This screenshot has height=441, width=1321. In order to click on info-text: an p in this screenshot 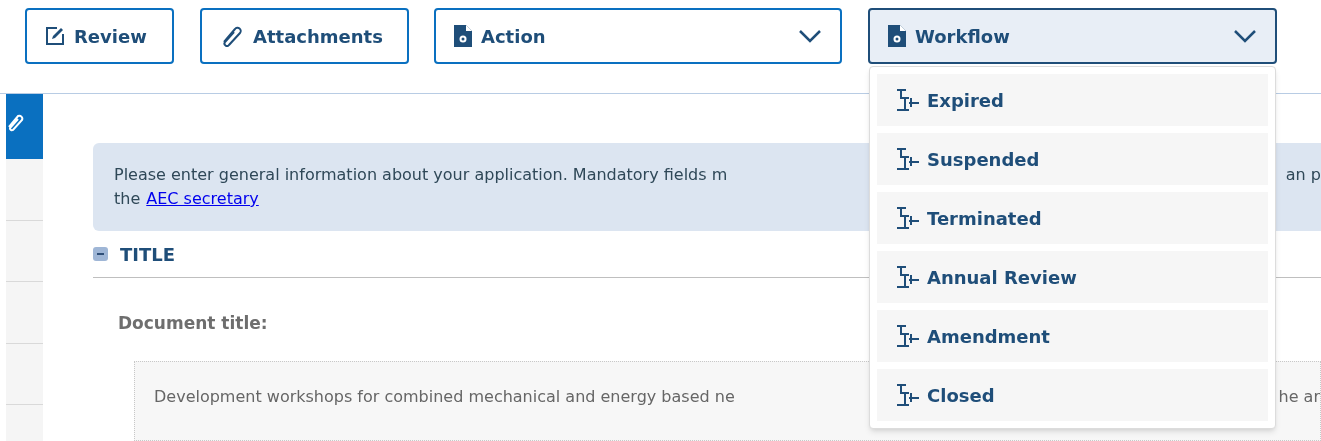, I will do `click(1303, 175)`.